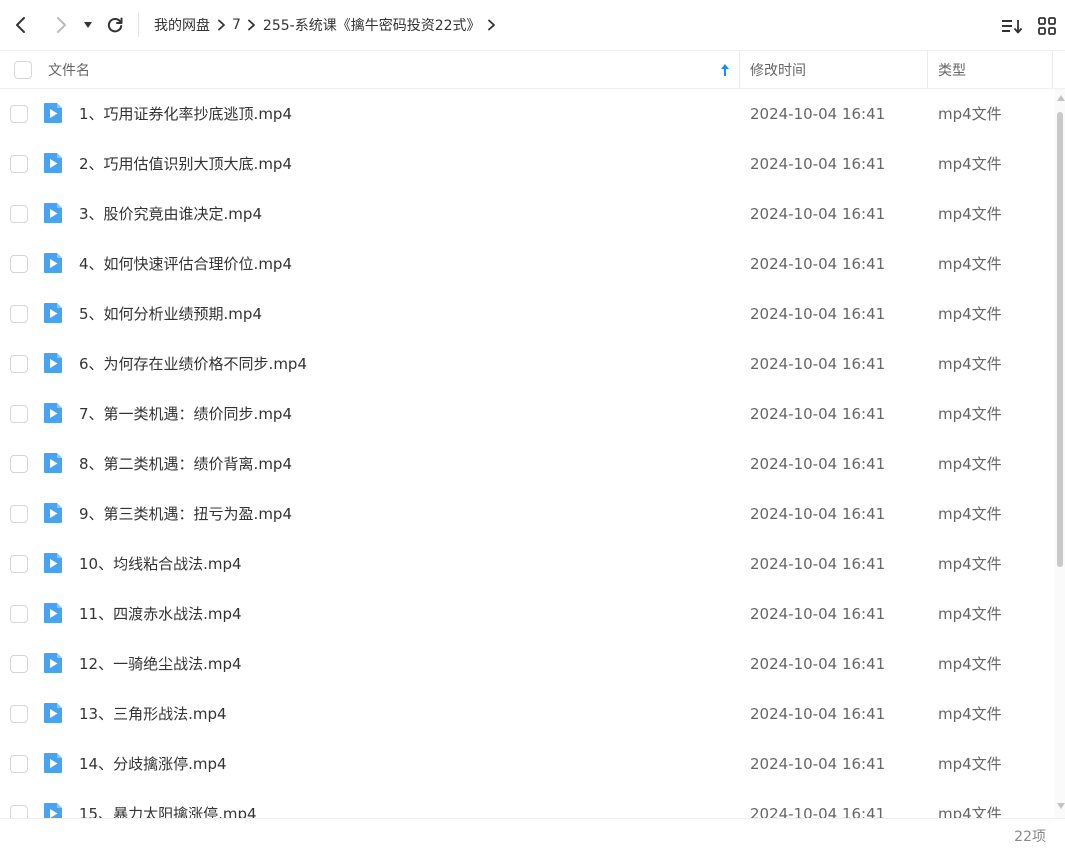 The width and height of the screenshot is (1065, 849). What do you see at coordinates (170, 214) in the screenshot?
I see `file-name: 3、股价究竟由谁决定.mp4` at bounding box center [170, 214].